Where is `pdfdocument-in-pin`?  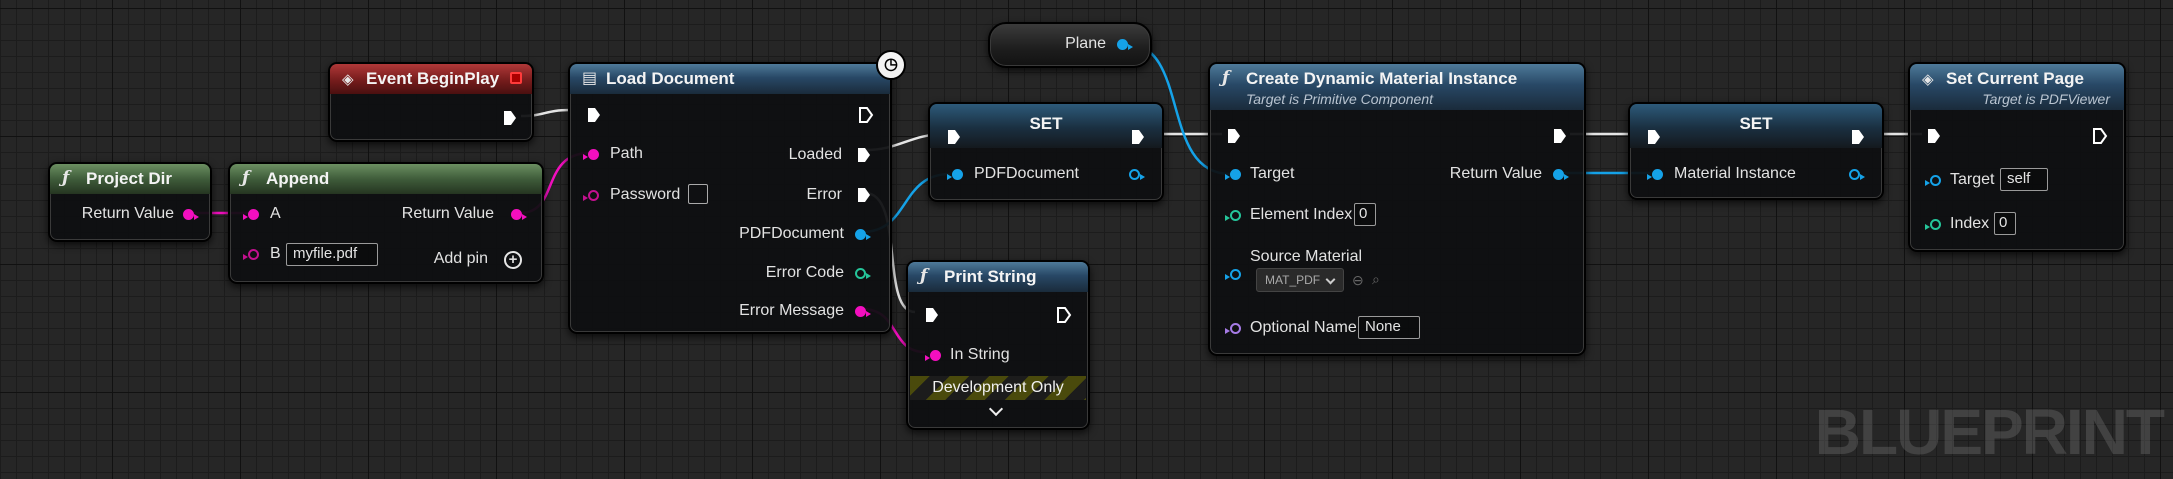
pdfdocument-in-pin is located at coordinates (955, 174).